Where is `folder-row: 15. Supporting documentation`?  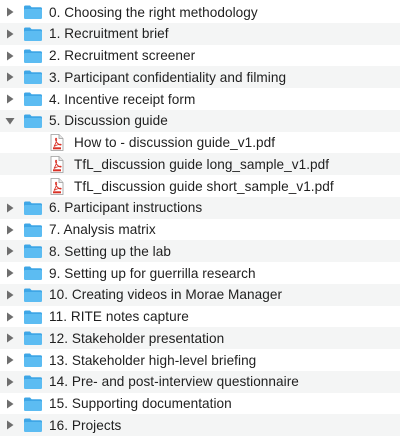
folder-row: 15. Supporting documentation is located at coordinates (200, 404).